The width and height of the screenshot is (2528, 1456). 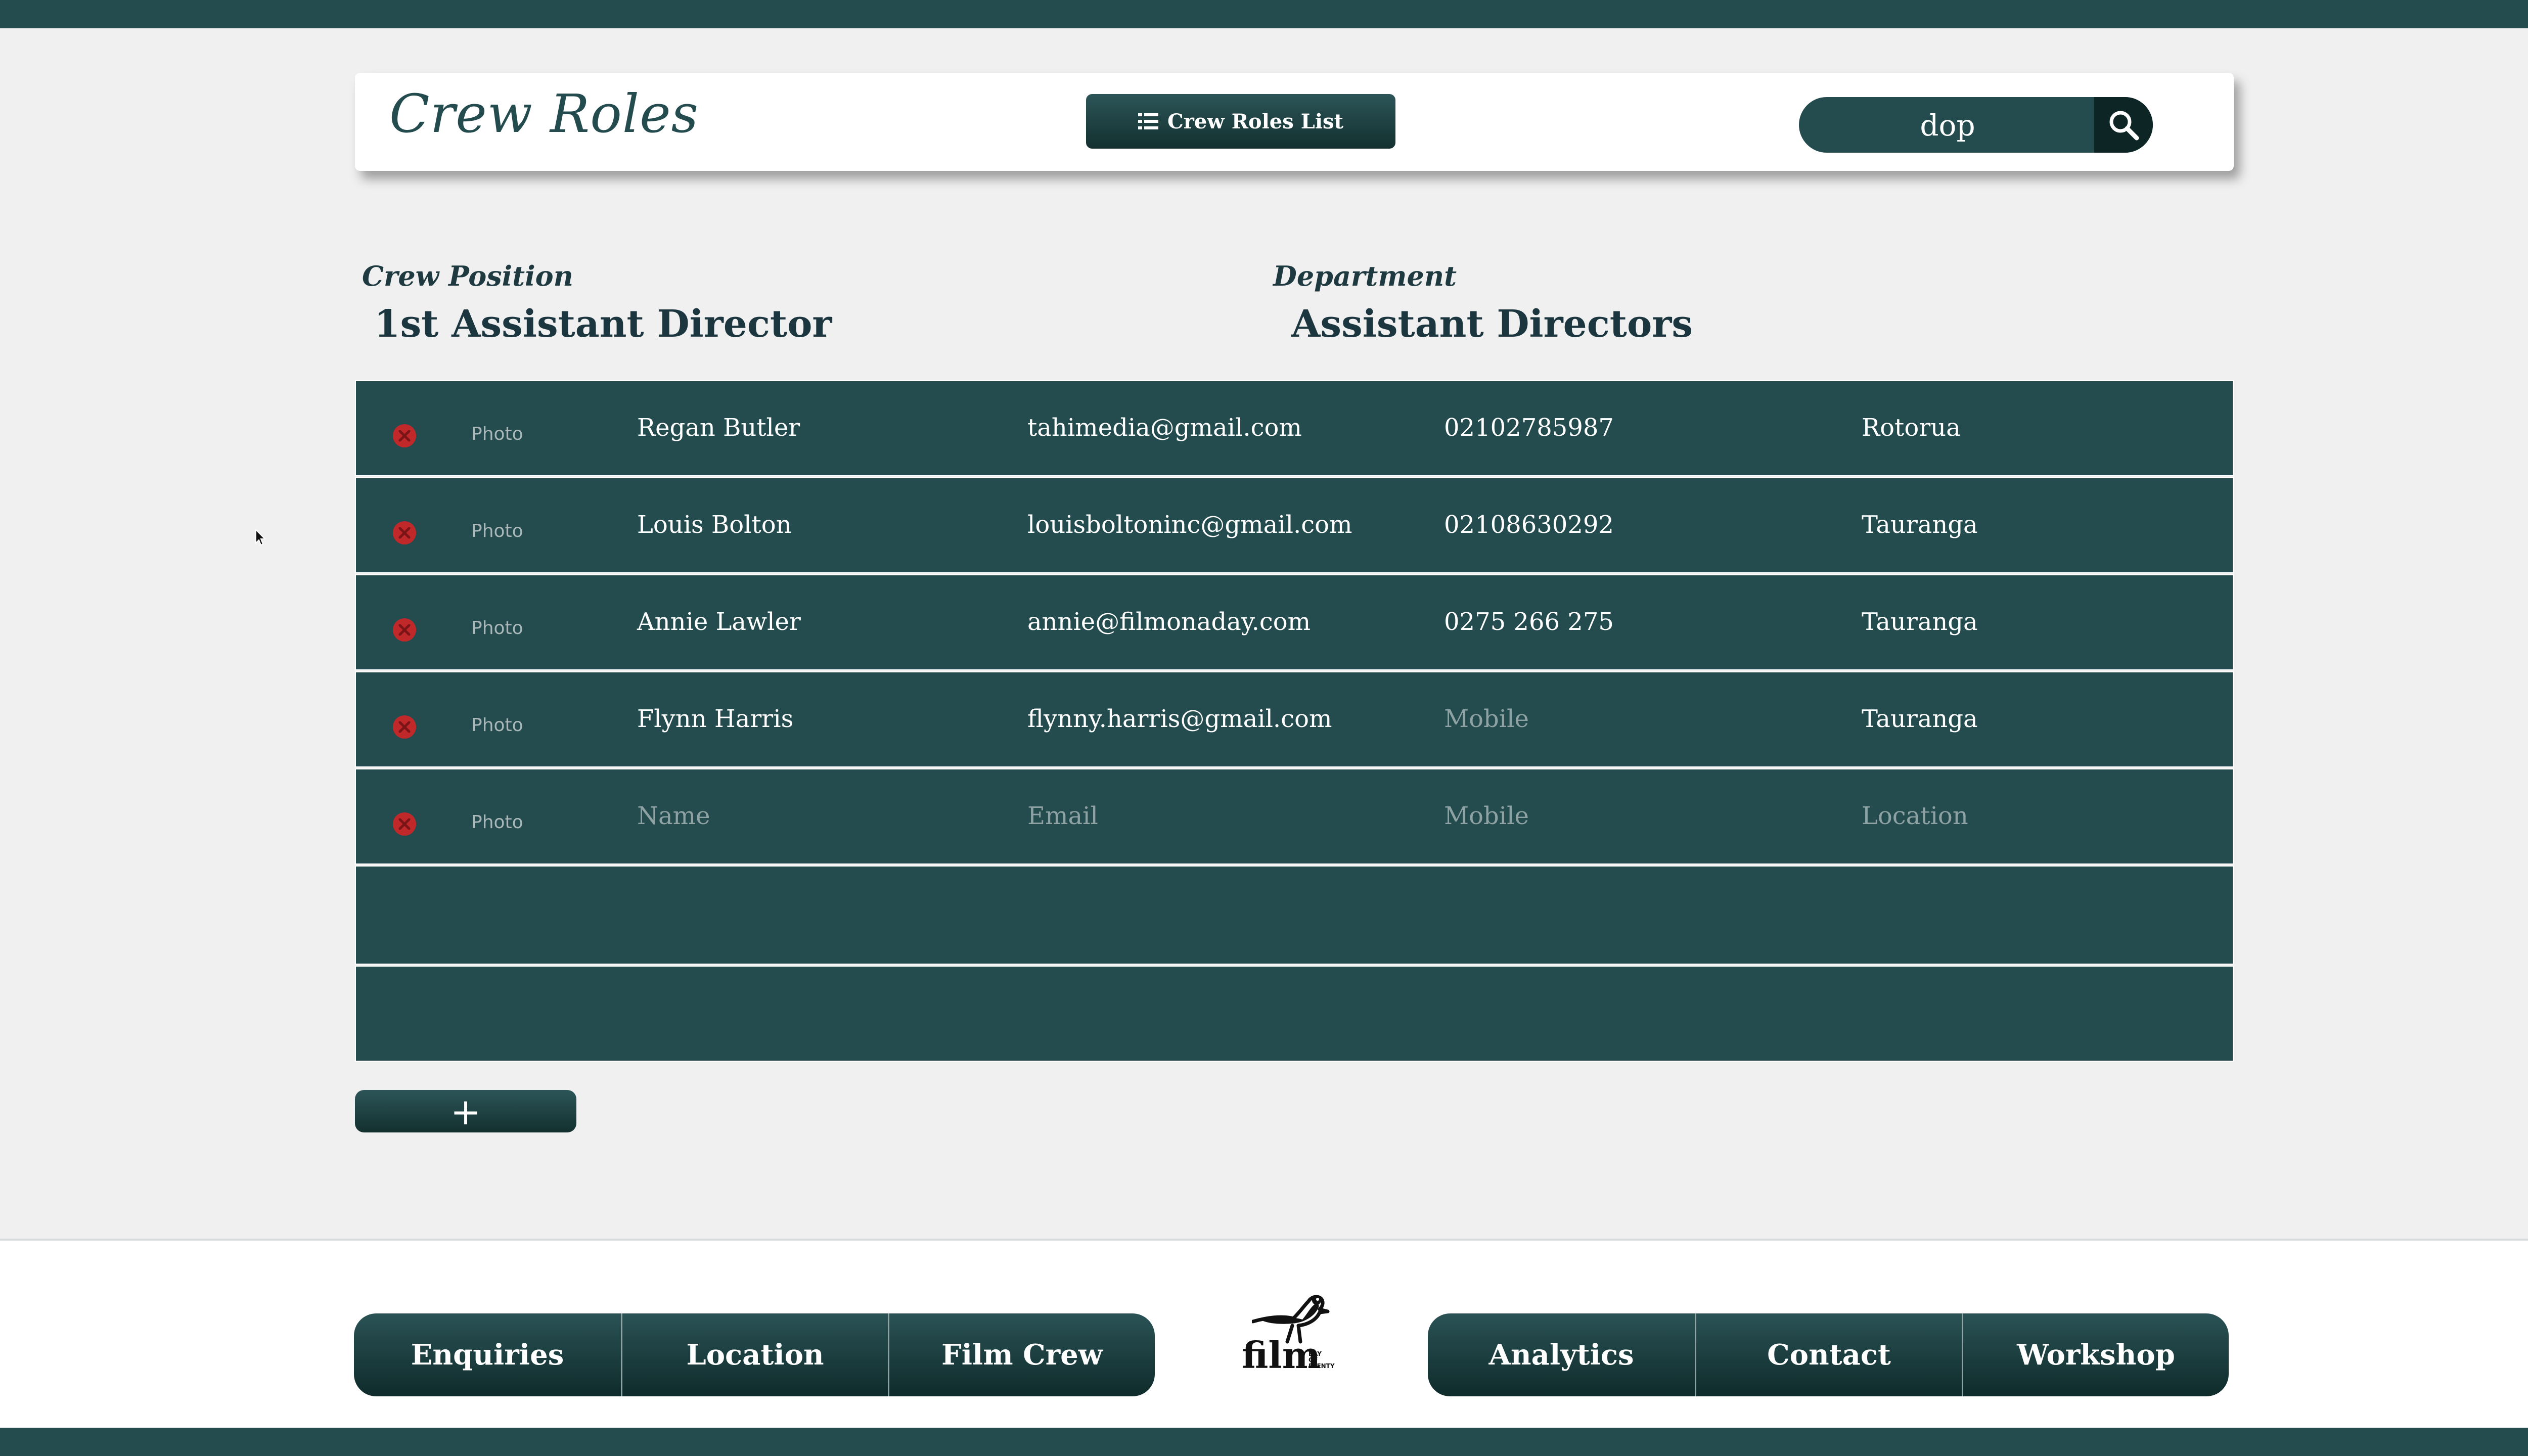 What do you see at coordinates (1169, 622) in the screenshot?
I see `email-field: annie@filmonaday.com` at bounding box center [1169, 622].